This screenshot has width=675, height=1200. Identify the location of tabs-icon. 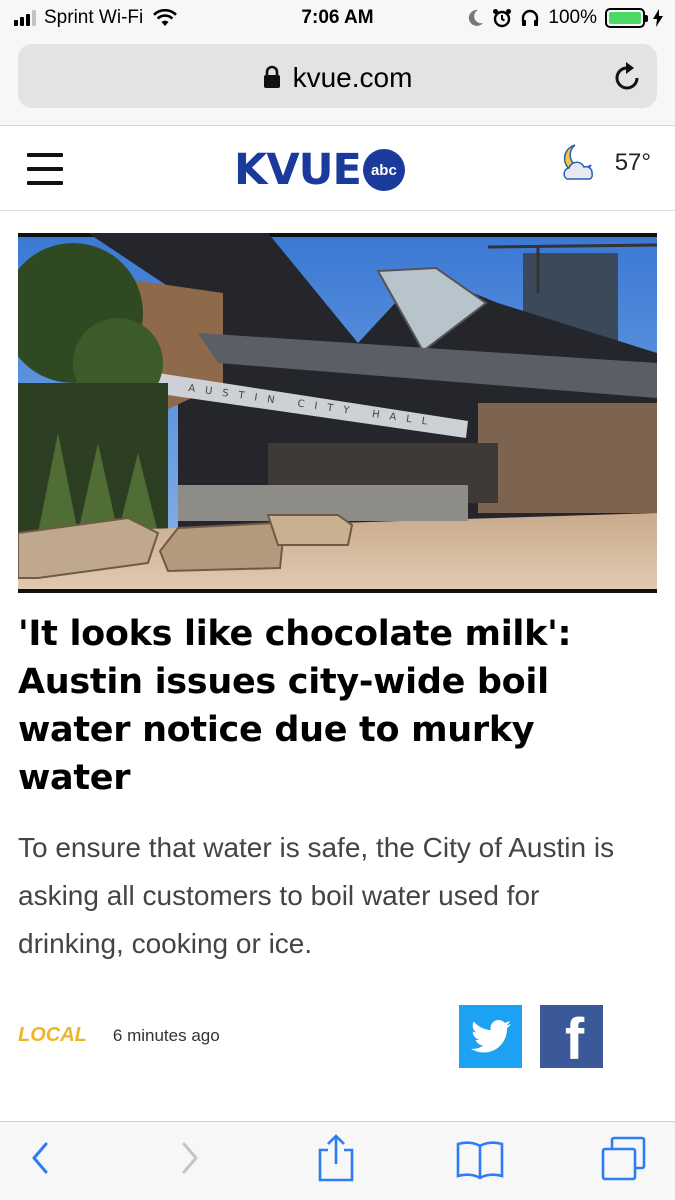
(624, 1159).